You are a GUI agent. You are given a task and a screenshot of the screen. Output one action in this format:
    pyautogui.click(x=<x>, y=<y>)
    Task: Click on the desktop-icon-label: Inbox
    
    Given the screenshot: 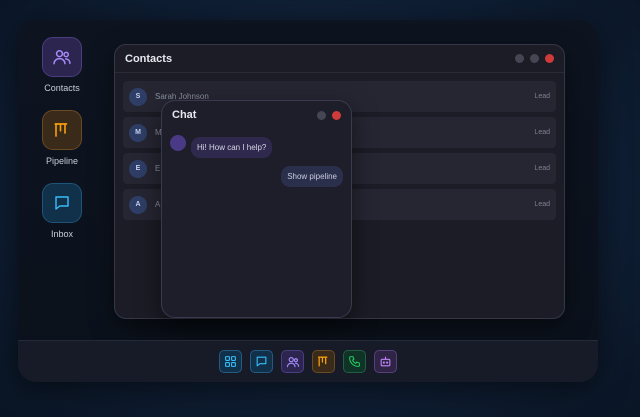 What is the action you would take?
    pyautogui.click(x=62, y=234)
    